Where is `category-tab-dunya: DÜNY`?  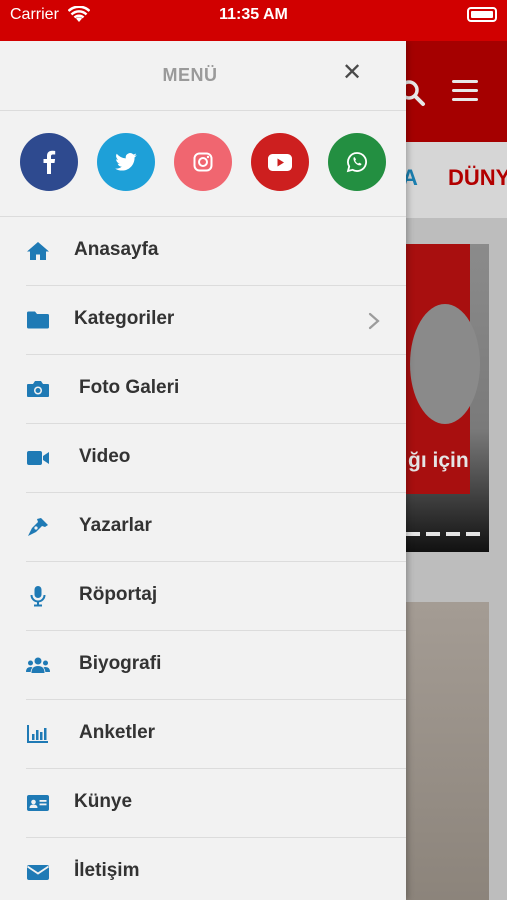 category-tab-dunya: DÜNY is located at coordinates (477, 178).